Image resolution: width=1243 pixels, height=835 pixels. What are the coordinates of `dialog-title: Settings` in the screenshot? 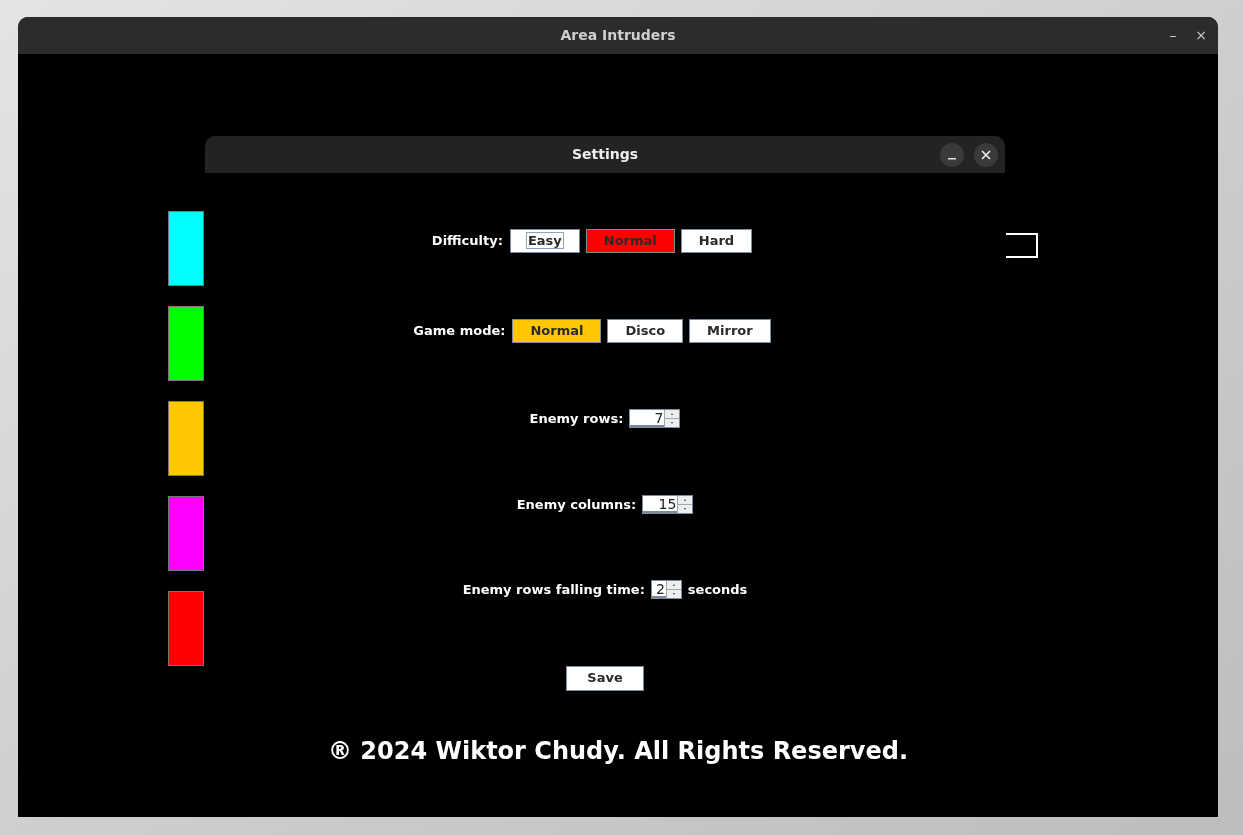 It's located at (605, 154).